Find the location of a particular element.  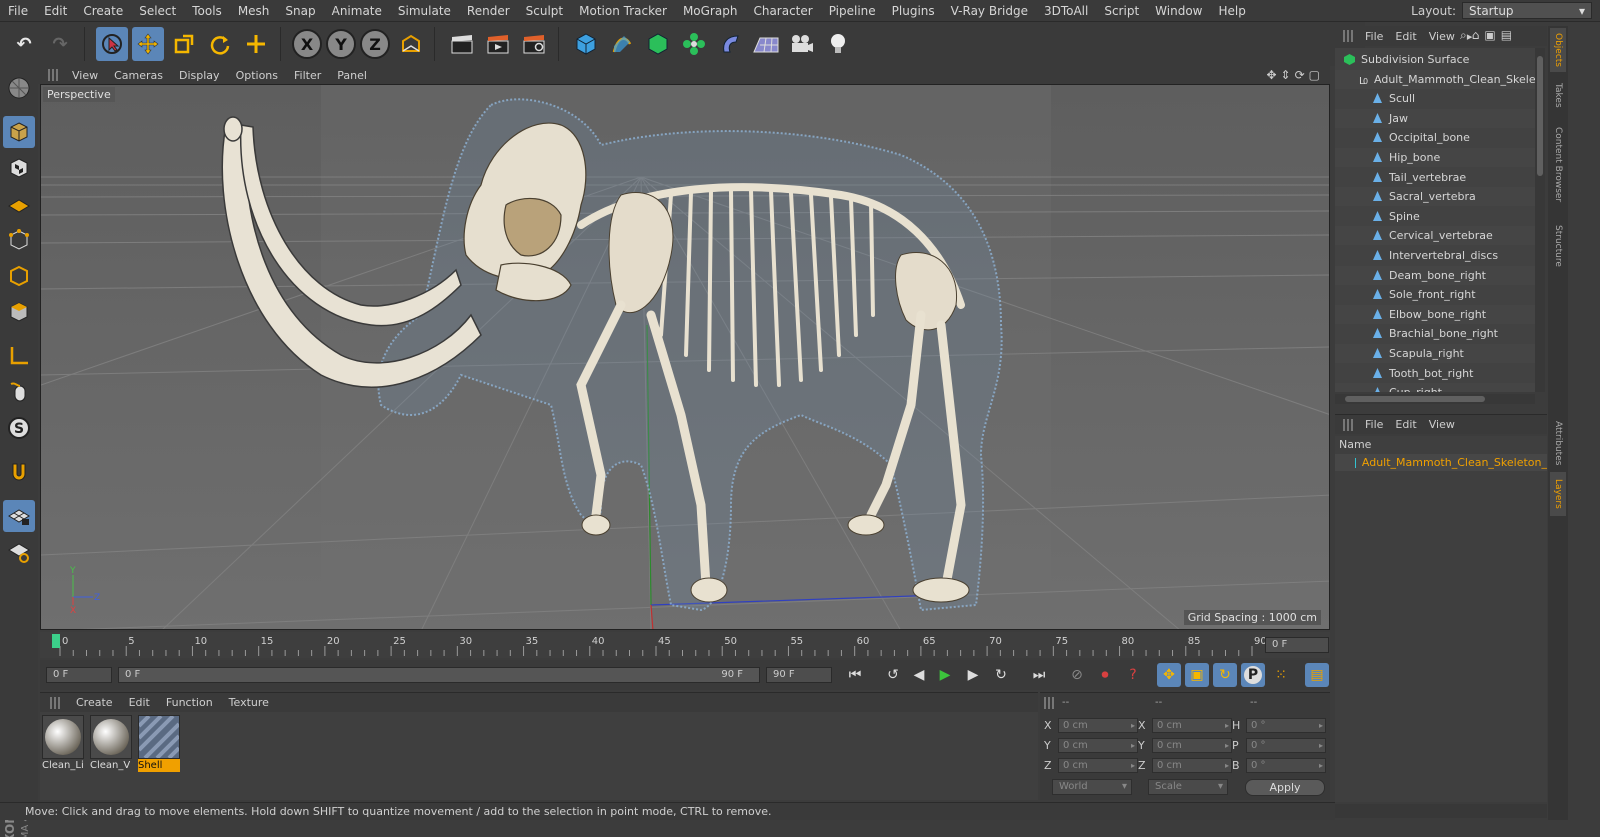

add-generator-button is located at coordinates (658, 44).